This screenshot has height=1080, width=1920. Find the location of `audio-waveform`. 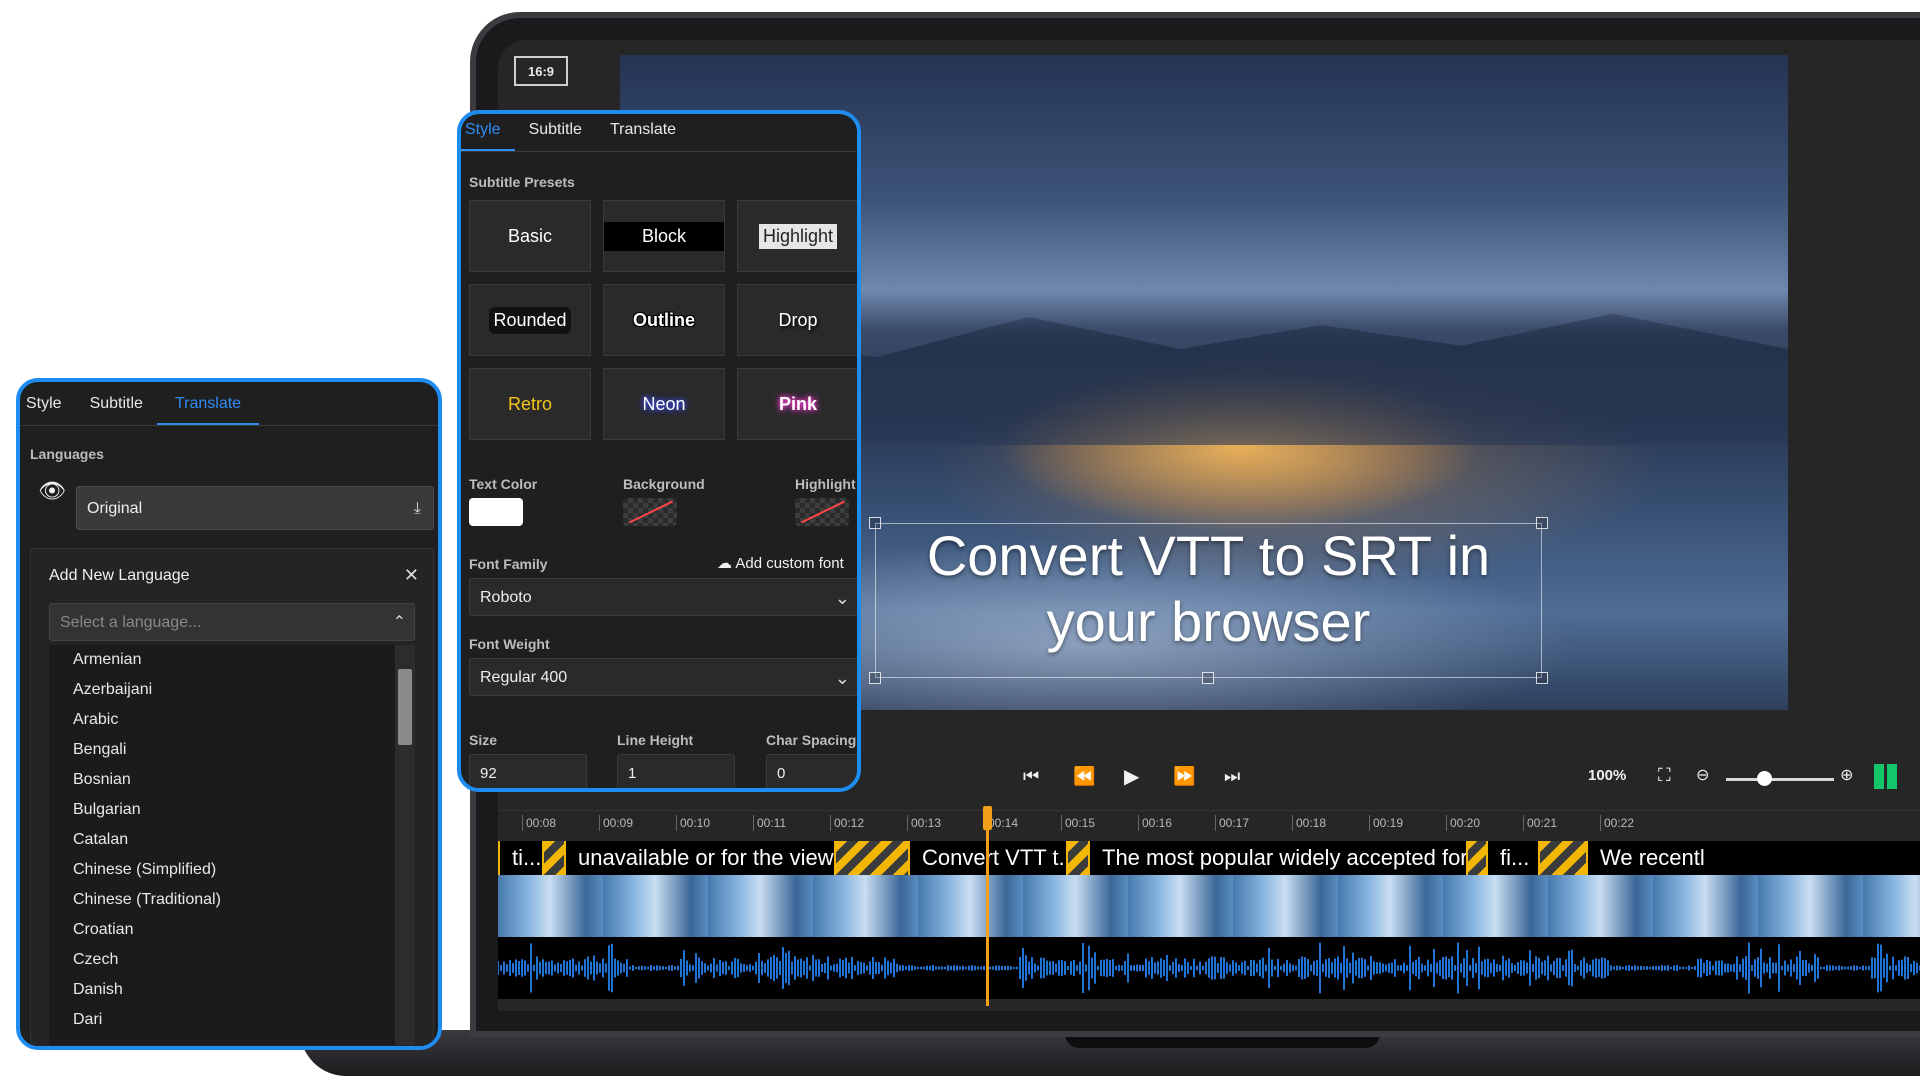

audio-waveform is located at coordinates (1209, 968).